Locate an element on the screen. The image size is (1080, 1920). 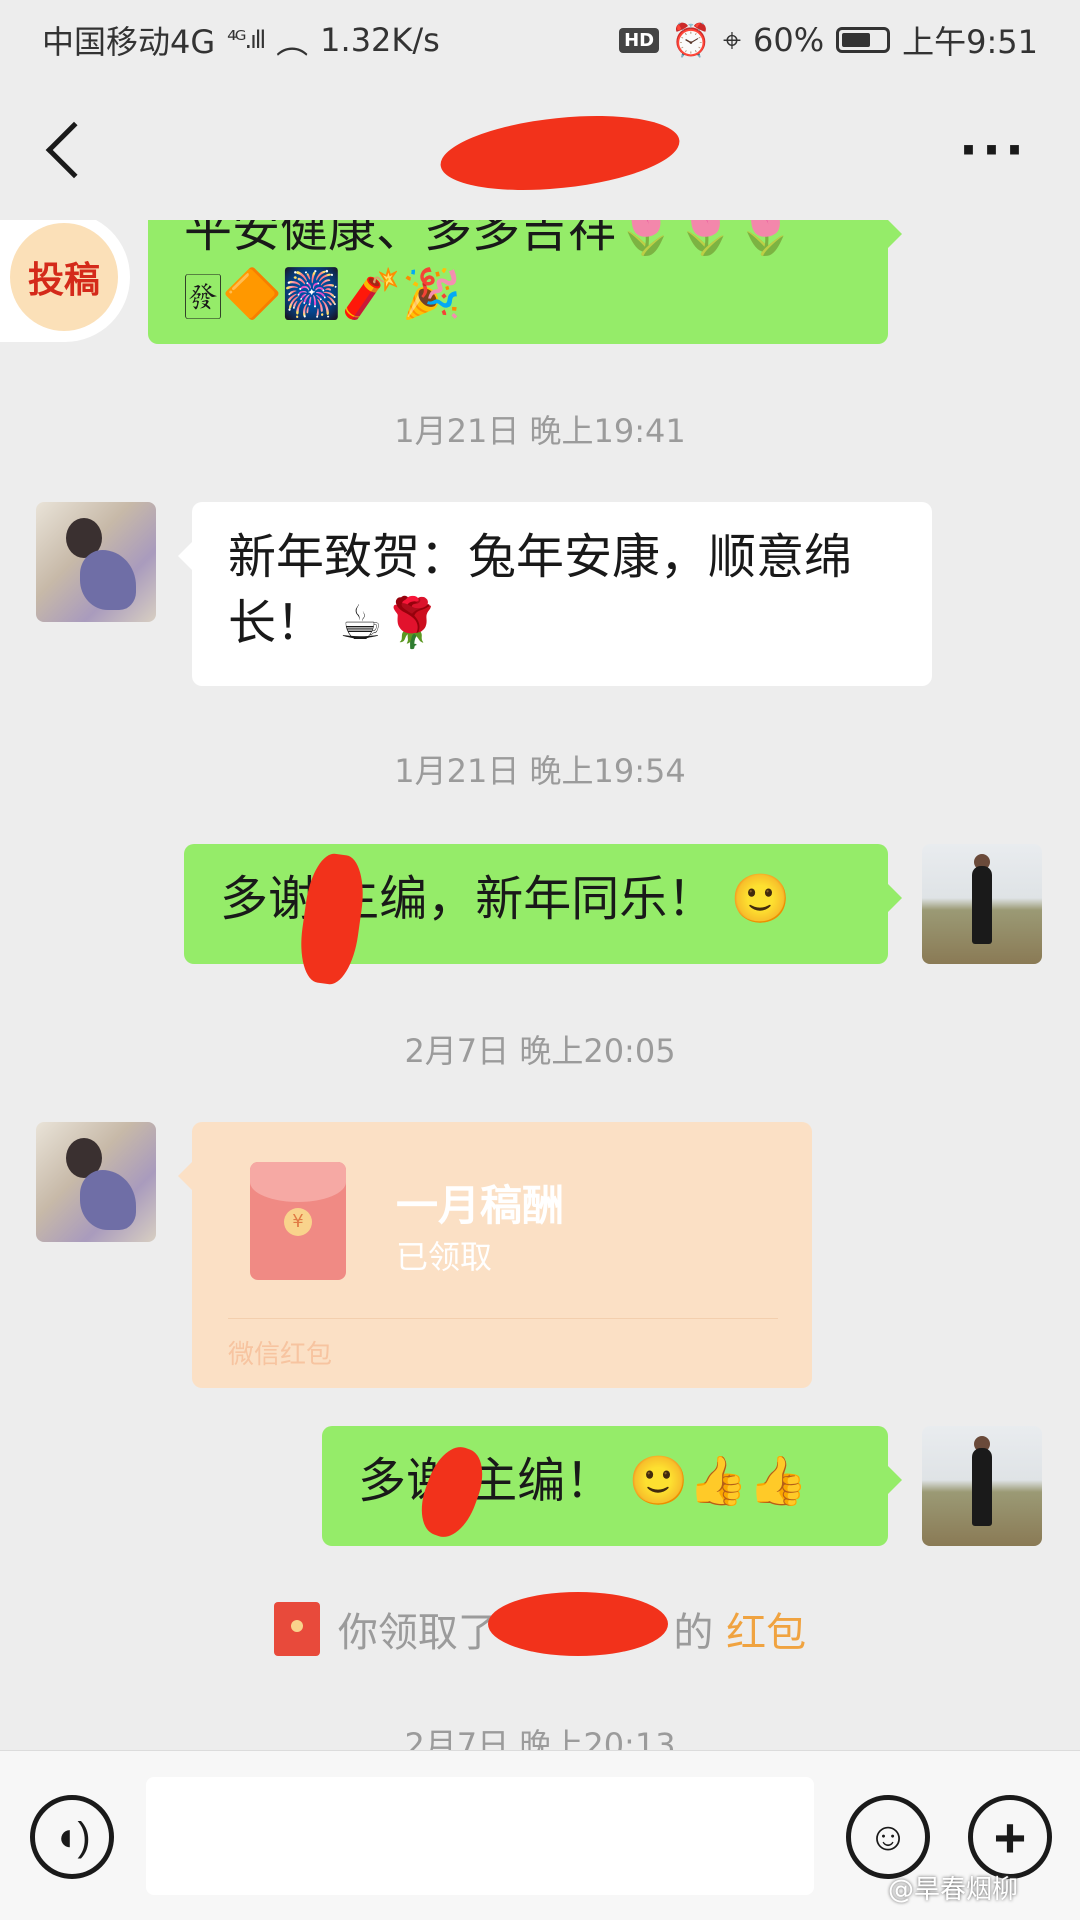
red-packet-small-icon is located at coordinates (296, 1629).